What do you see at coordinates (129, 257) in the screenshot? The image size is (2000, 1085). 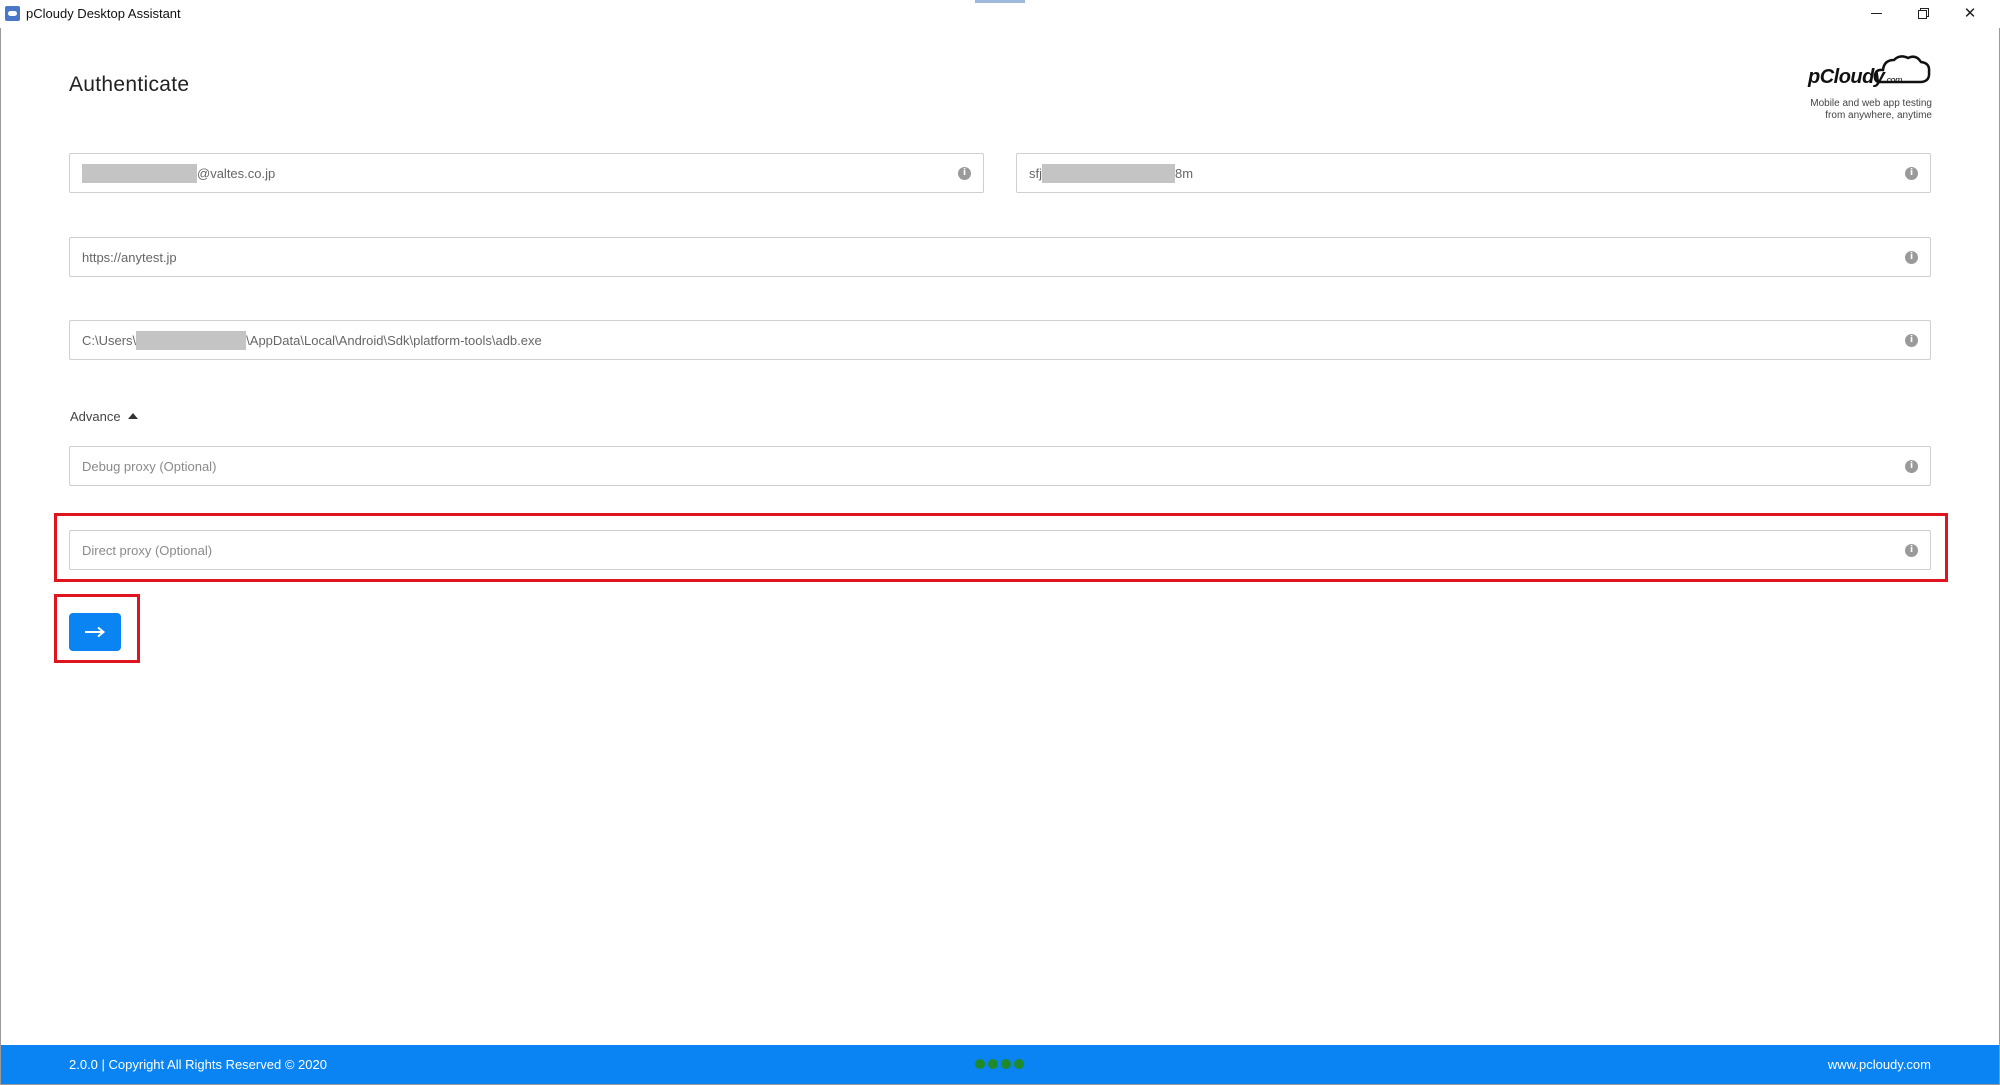 I see `url-value: https://anytest.jp` at bounding box center [129, 257].